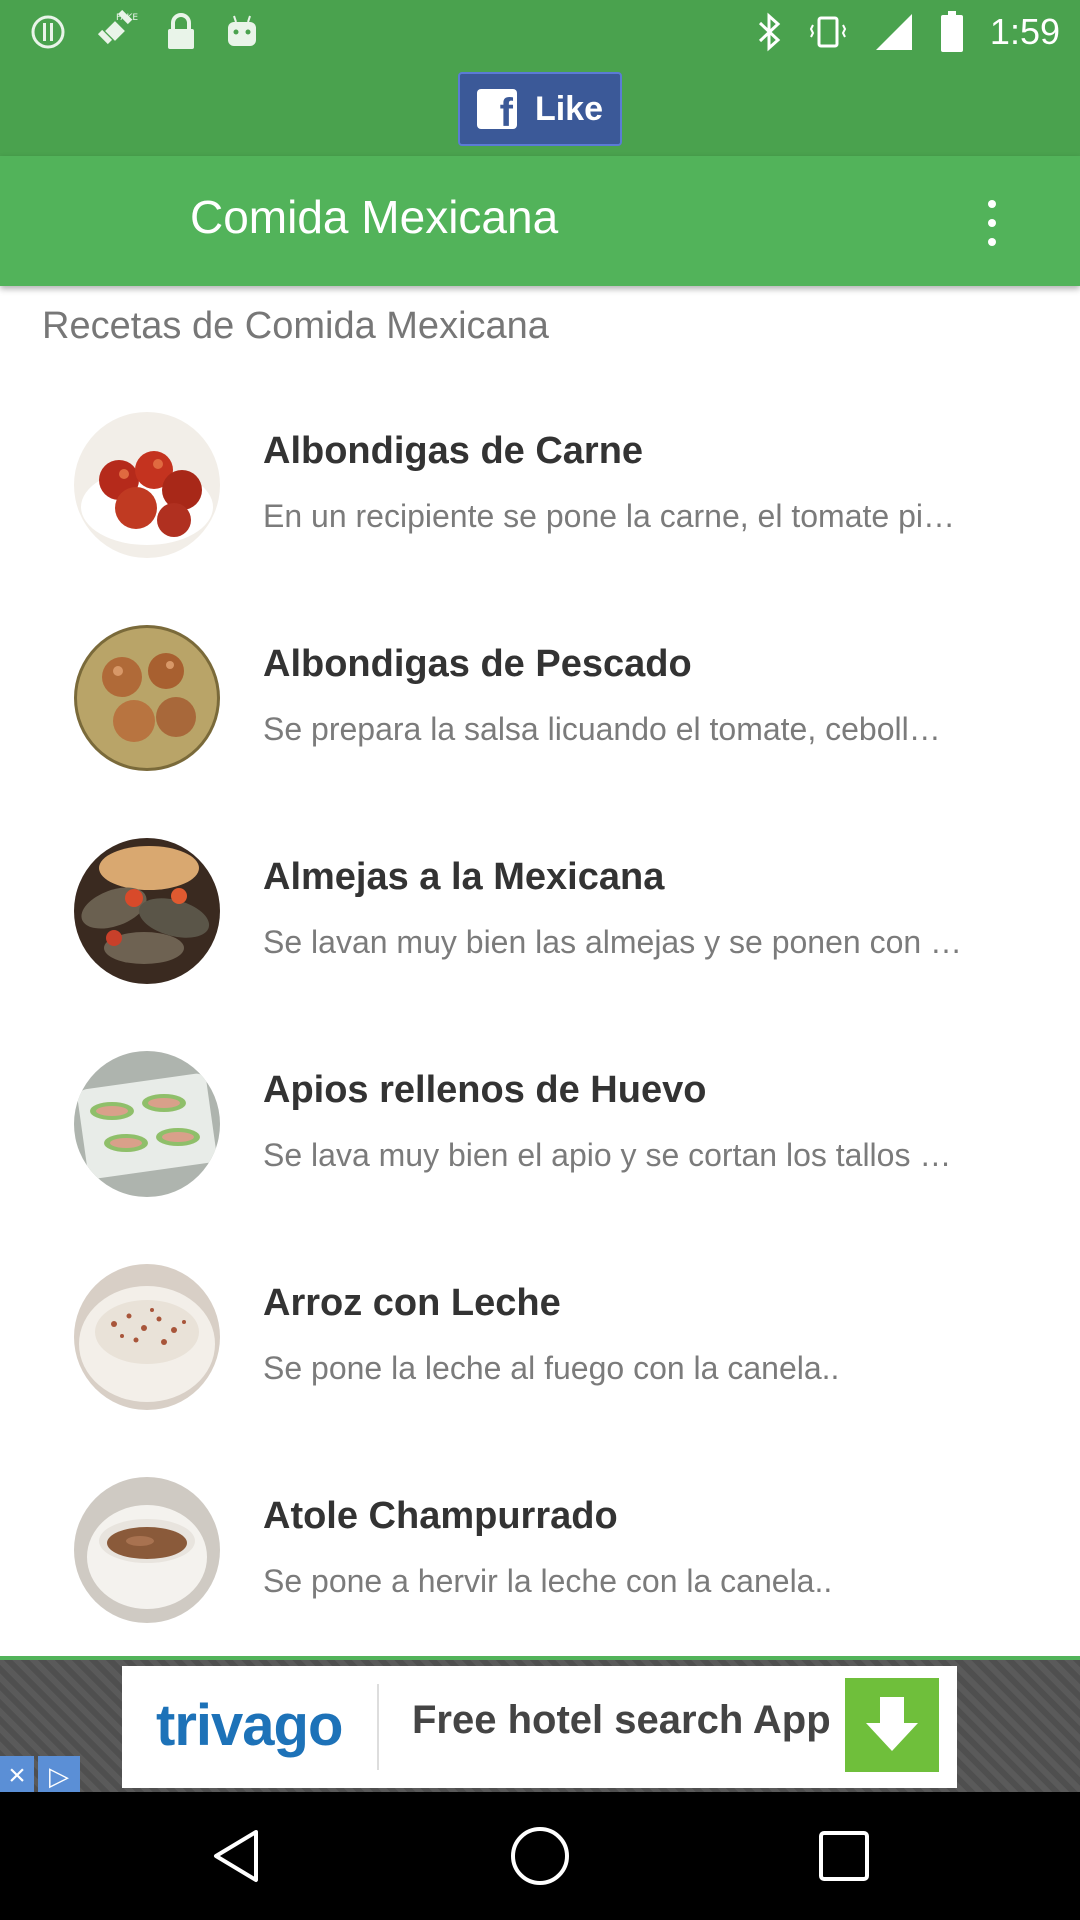 The height and width of the screenshot is (1920, 1080). I want to click on app-bar: Comida Mexicana, so click(540, 221).